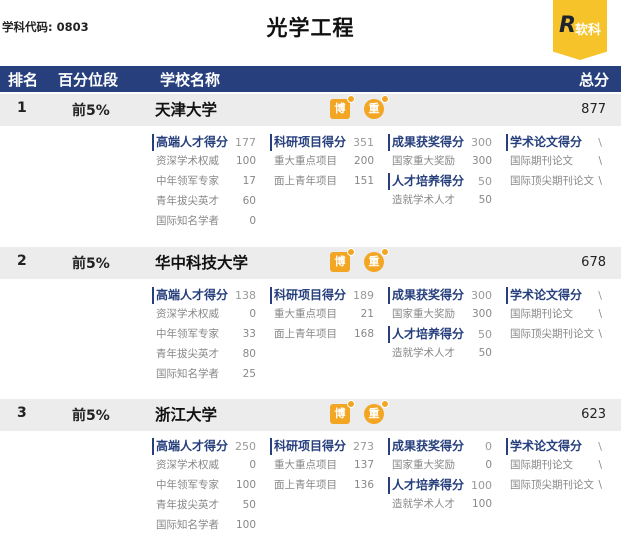 This screenshot has height=556, width=621. What do you see at coordinates (190, 80) in the screenshot?
I see `column-school: 学校名称` at bounding box center [190, 80].